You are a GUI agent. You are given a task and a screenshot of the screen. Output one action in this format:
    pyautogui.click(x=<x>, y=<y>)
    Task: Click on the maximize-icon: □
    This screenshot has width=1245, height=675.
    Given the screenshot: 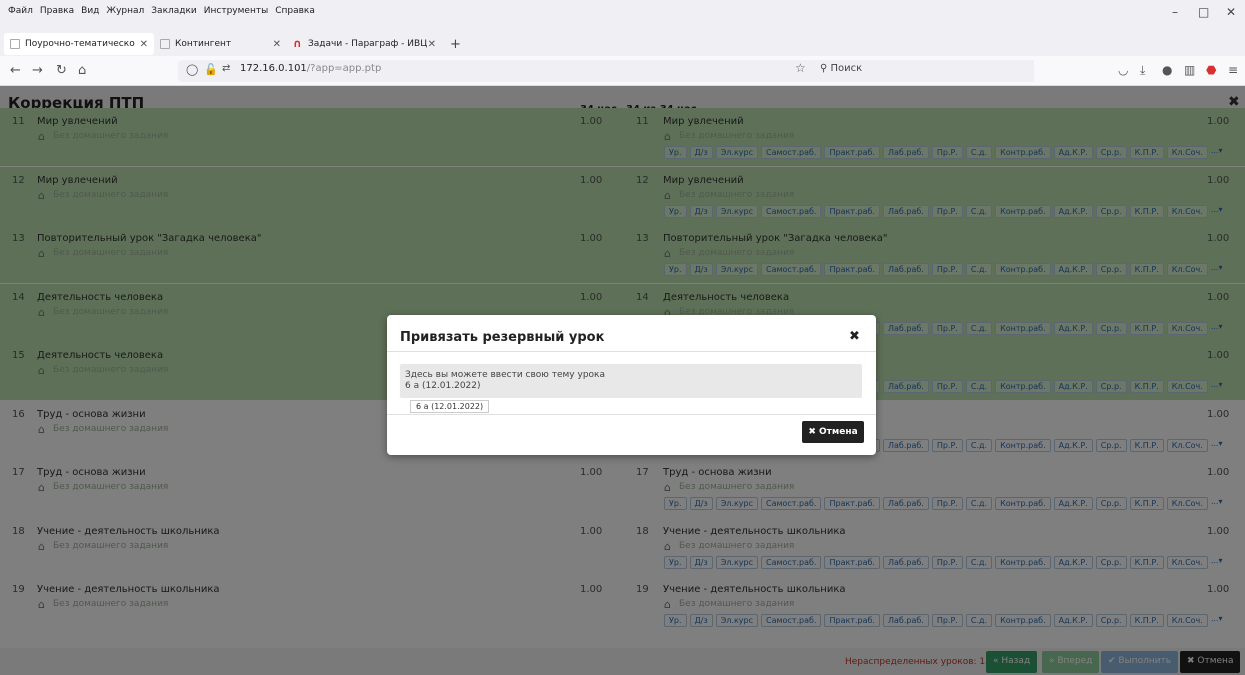 What is the action you would take?
    pyautogui.click(x=1203, y=12)
    